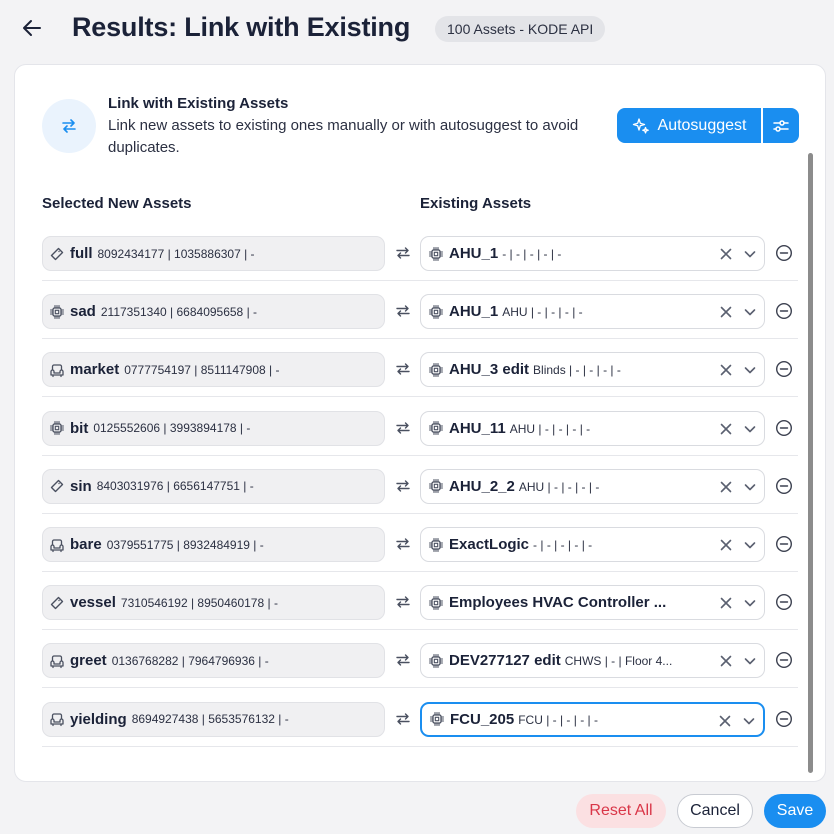  What do you see at coordinates (213, 312) in the screenshot?
I see `new-asset-pill: sad 2117351340 | 6684095658 | -` at bounding box center [213, 312].